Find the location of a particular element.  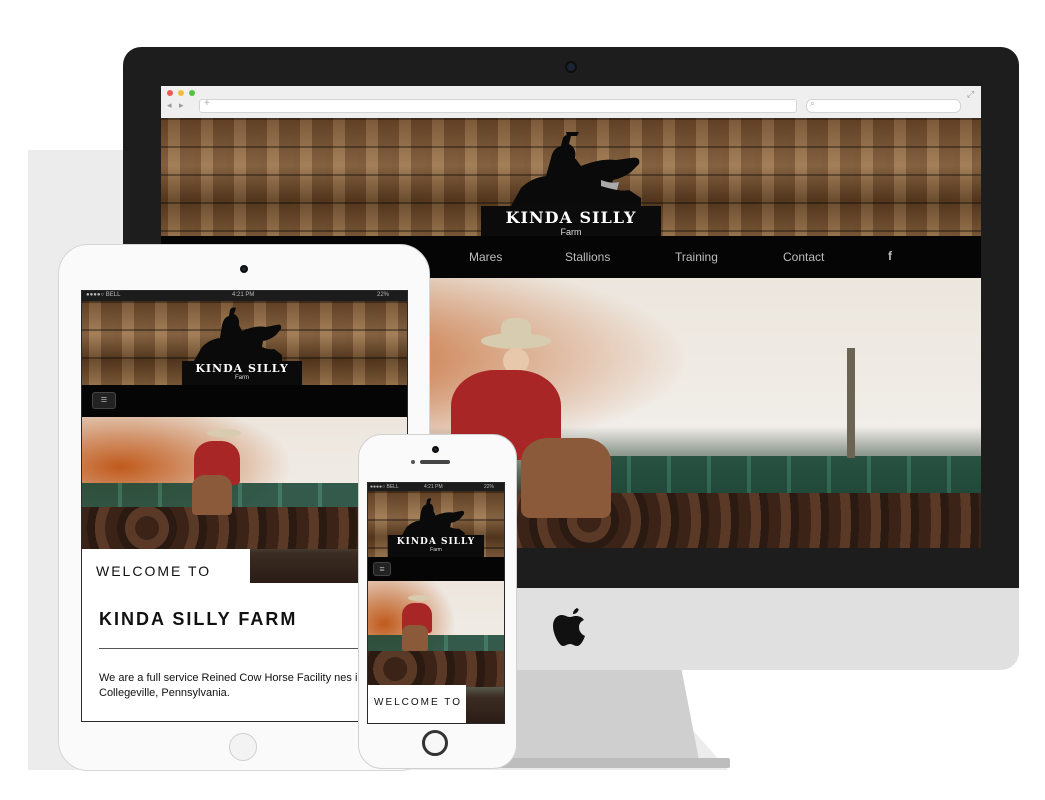

hamburger-menu-icon: ≡ is located at coordinates (104, 400).